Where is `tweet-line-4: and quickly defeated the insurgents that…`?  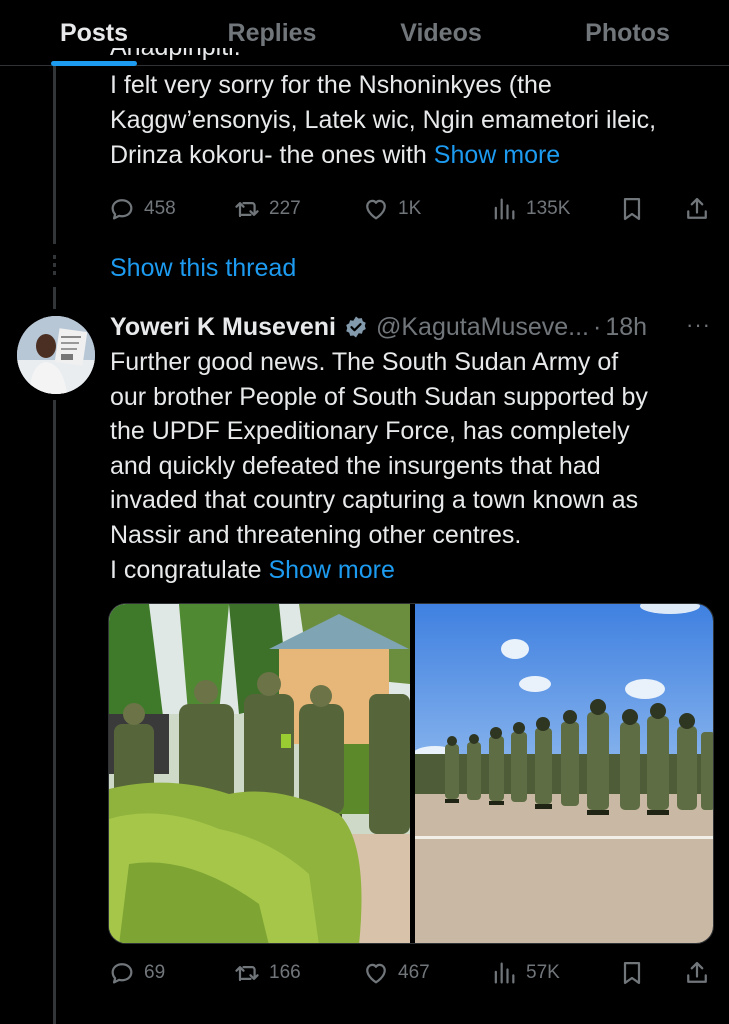
tweet-line-4: and quickly defeated the insurgents that… is located at coordinates (355, 465).